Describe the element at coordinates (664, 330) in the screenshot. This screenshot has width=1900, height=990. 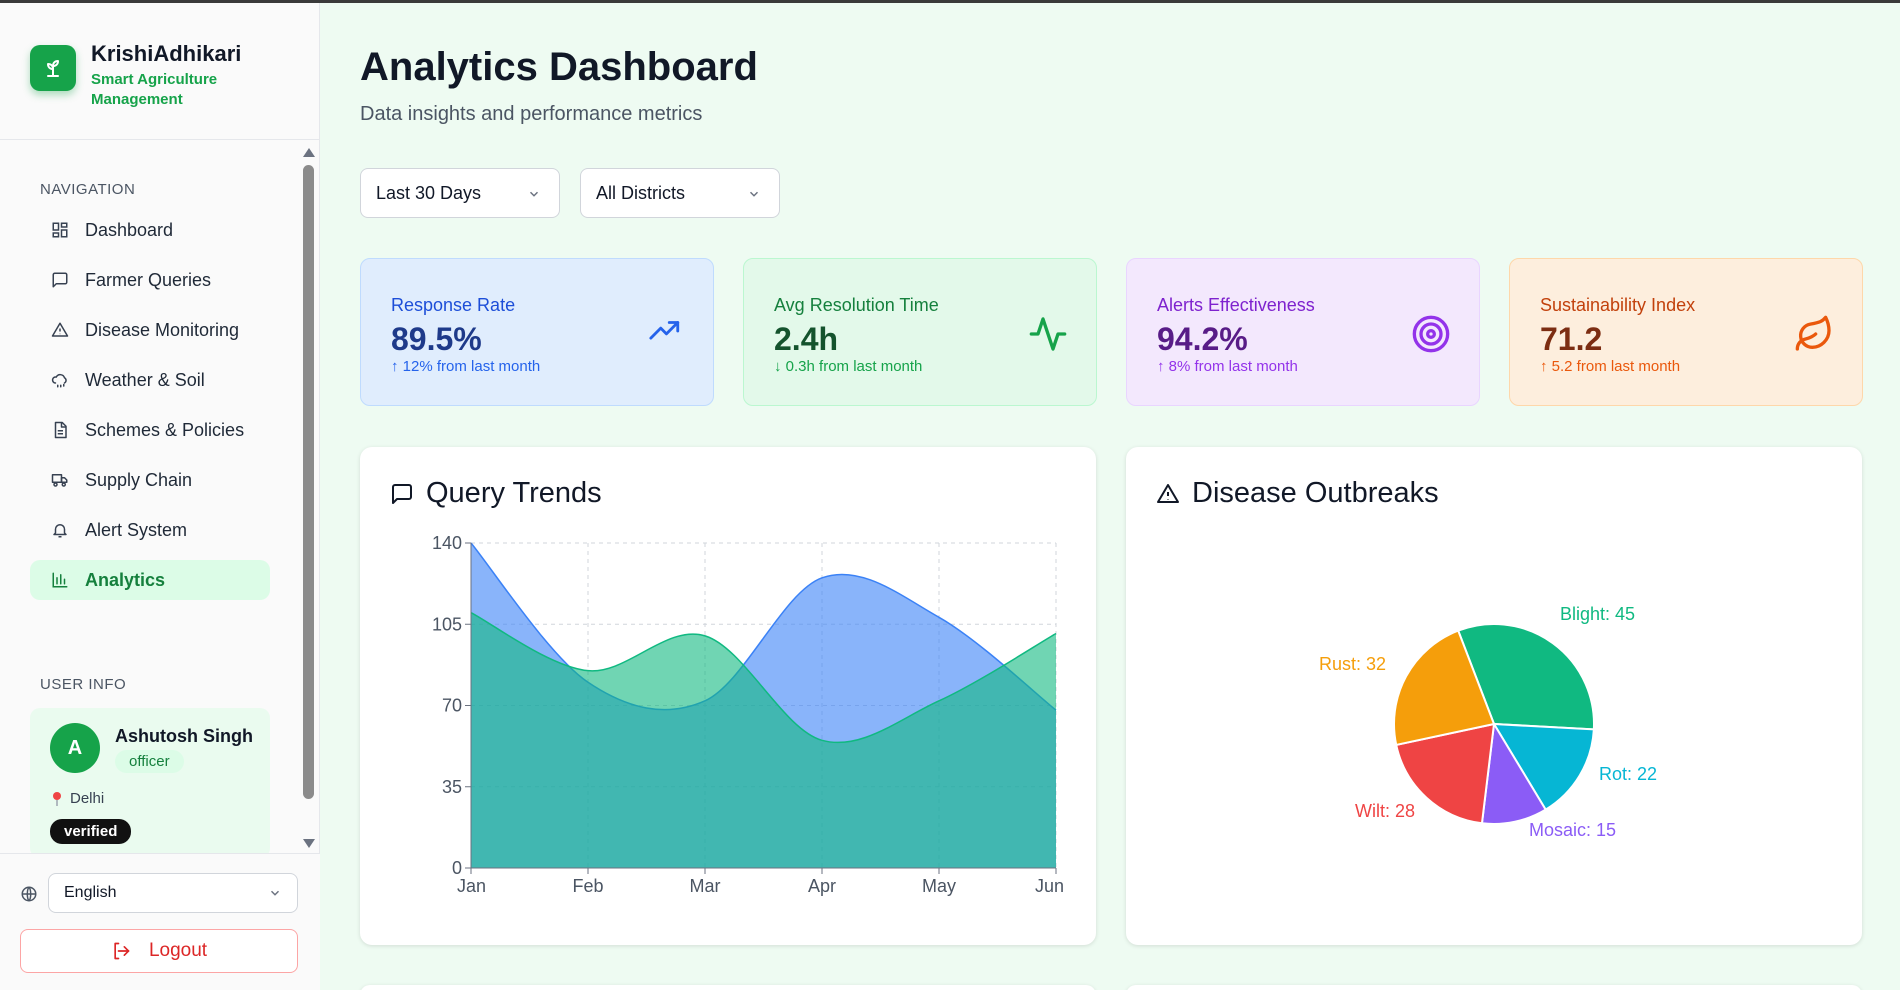
I see `trending-up-icon` at that location.